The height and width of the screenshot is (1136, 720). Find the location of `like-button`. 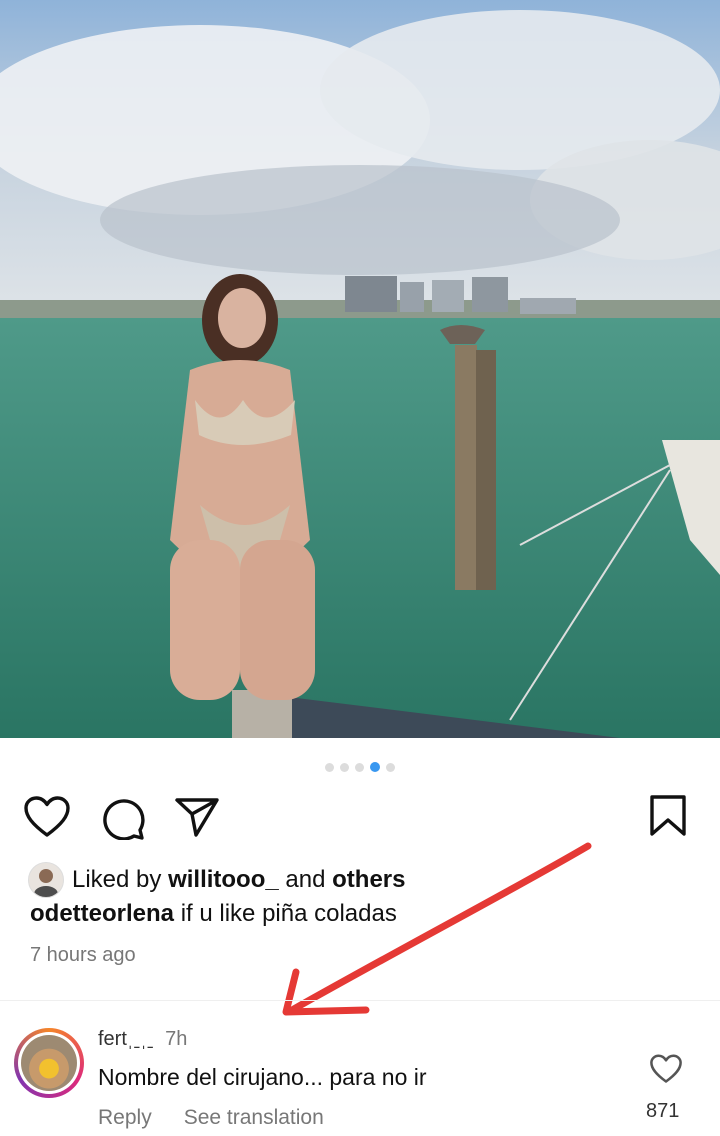

like-button is located at coordinates (47, 817).